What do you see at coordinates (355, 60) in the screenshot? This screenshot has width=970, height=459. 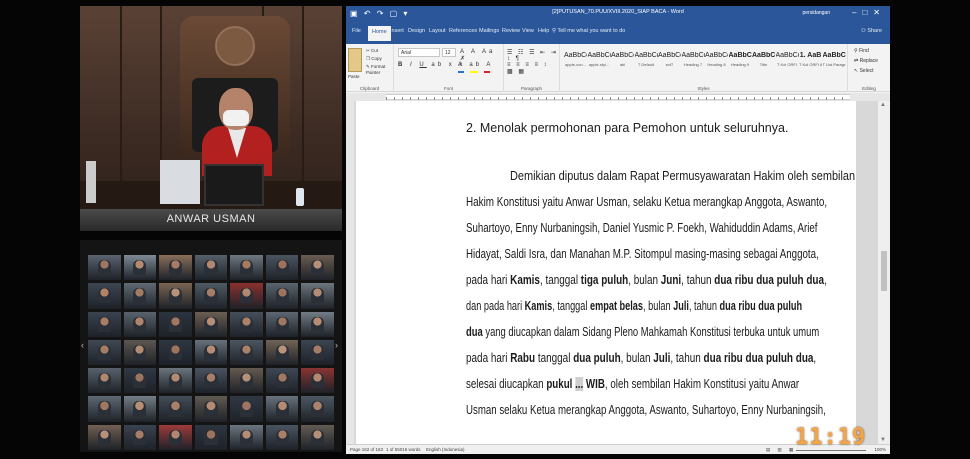 I see `paste-icon` at bounding box center [355, 60].